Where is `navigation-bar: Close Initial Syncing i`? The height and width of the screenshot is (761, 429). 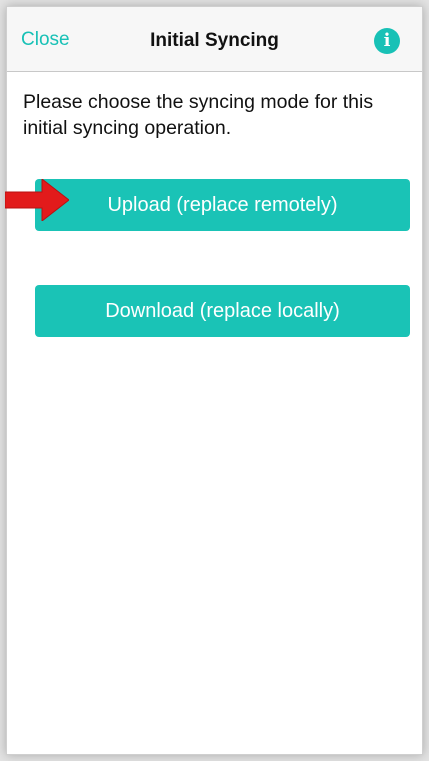
navigation-bar: Close Initial Syncing i is located at coordinates (214, 39).